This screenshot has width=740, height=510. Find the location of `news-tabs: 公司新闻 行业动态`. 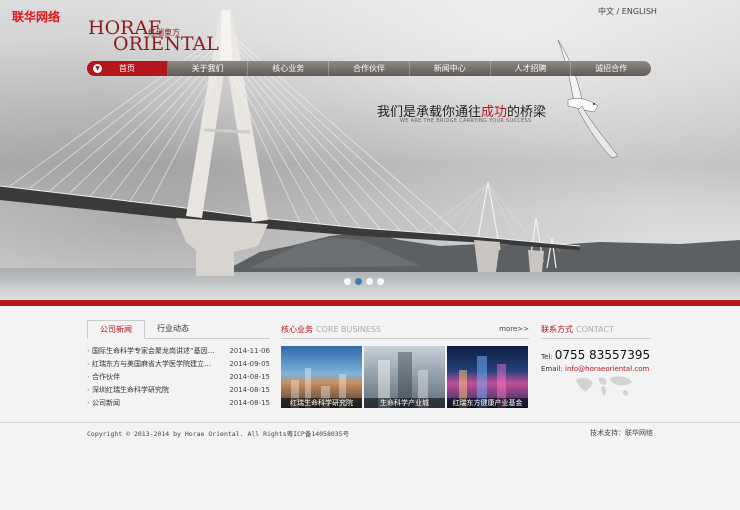

news-tabs: 公司新闻 行业动态 is located at coordinates (178, 329).